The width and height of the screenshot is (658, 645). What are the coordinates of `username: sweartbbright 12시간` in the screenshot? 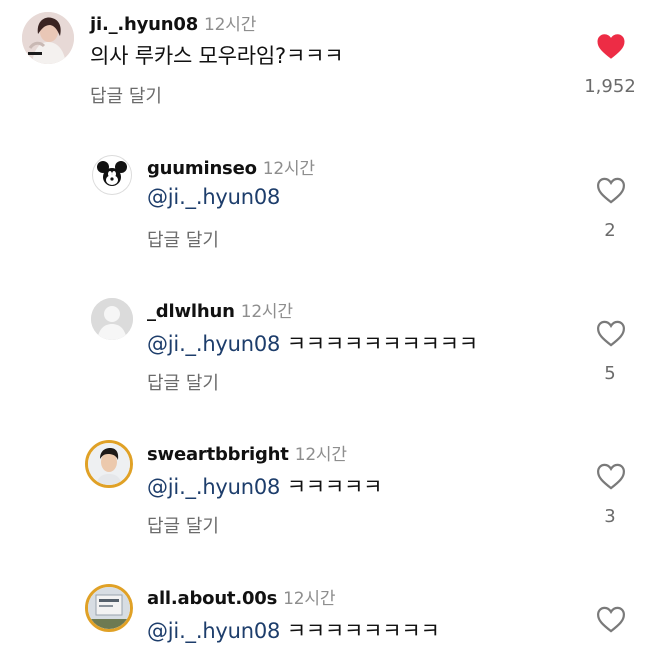 It's located at (247, 452).